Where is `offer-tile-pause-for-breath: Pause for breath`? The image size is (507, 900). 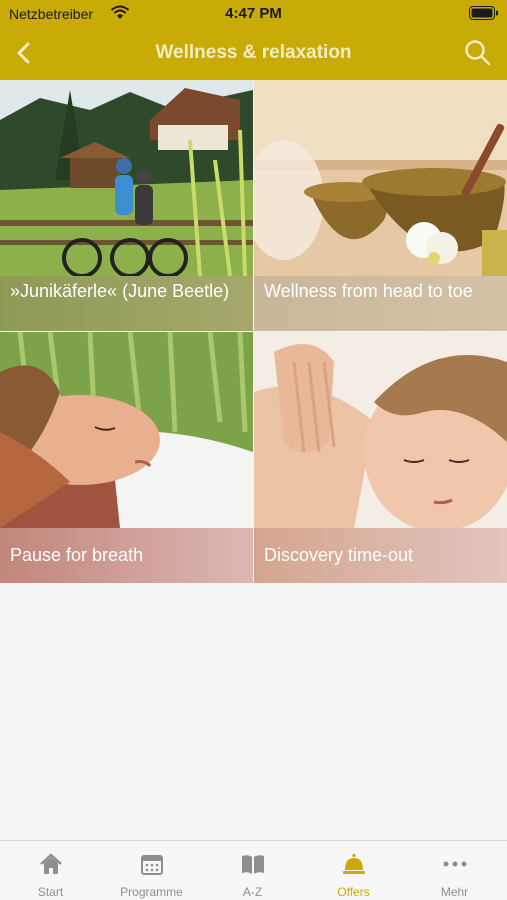 offer-tile-pause-for-breath: Pause for breath is located at coordinates (126, 457).